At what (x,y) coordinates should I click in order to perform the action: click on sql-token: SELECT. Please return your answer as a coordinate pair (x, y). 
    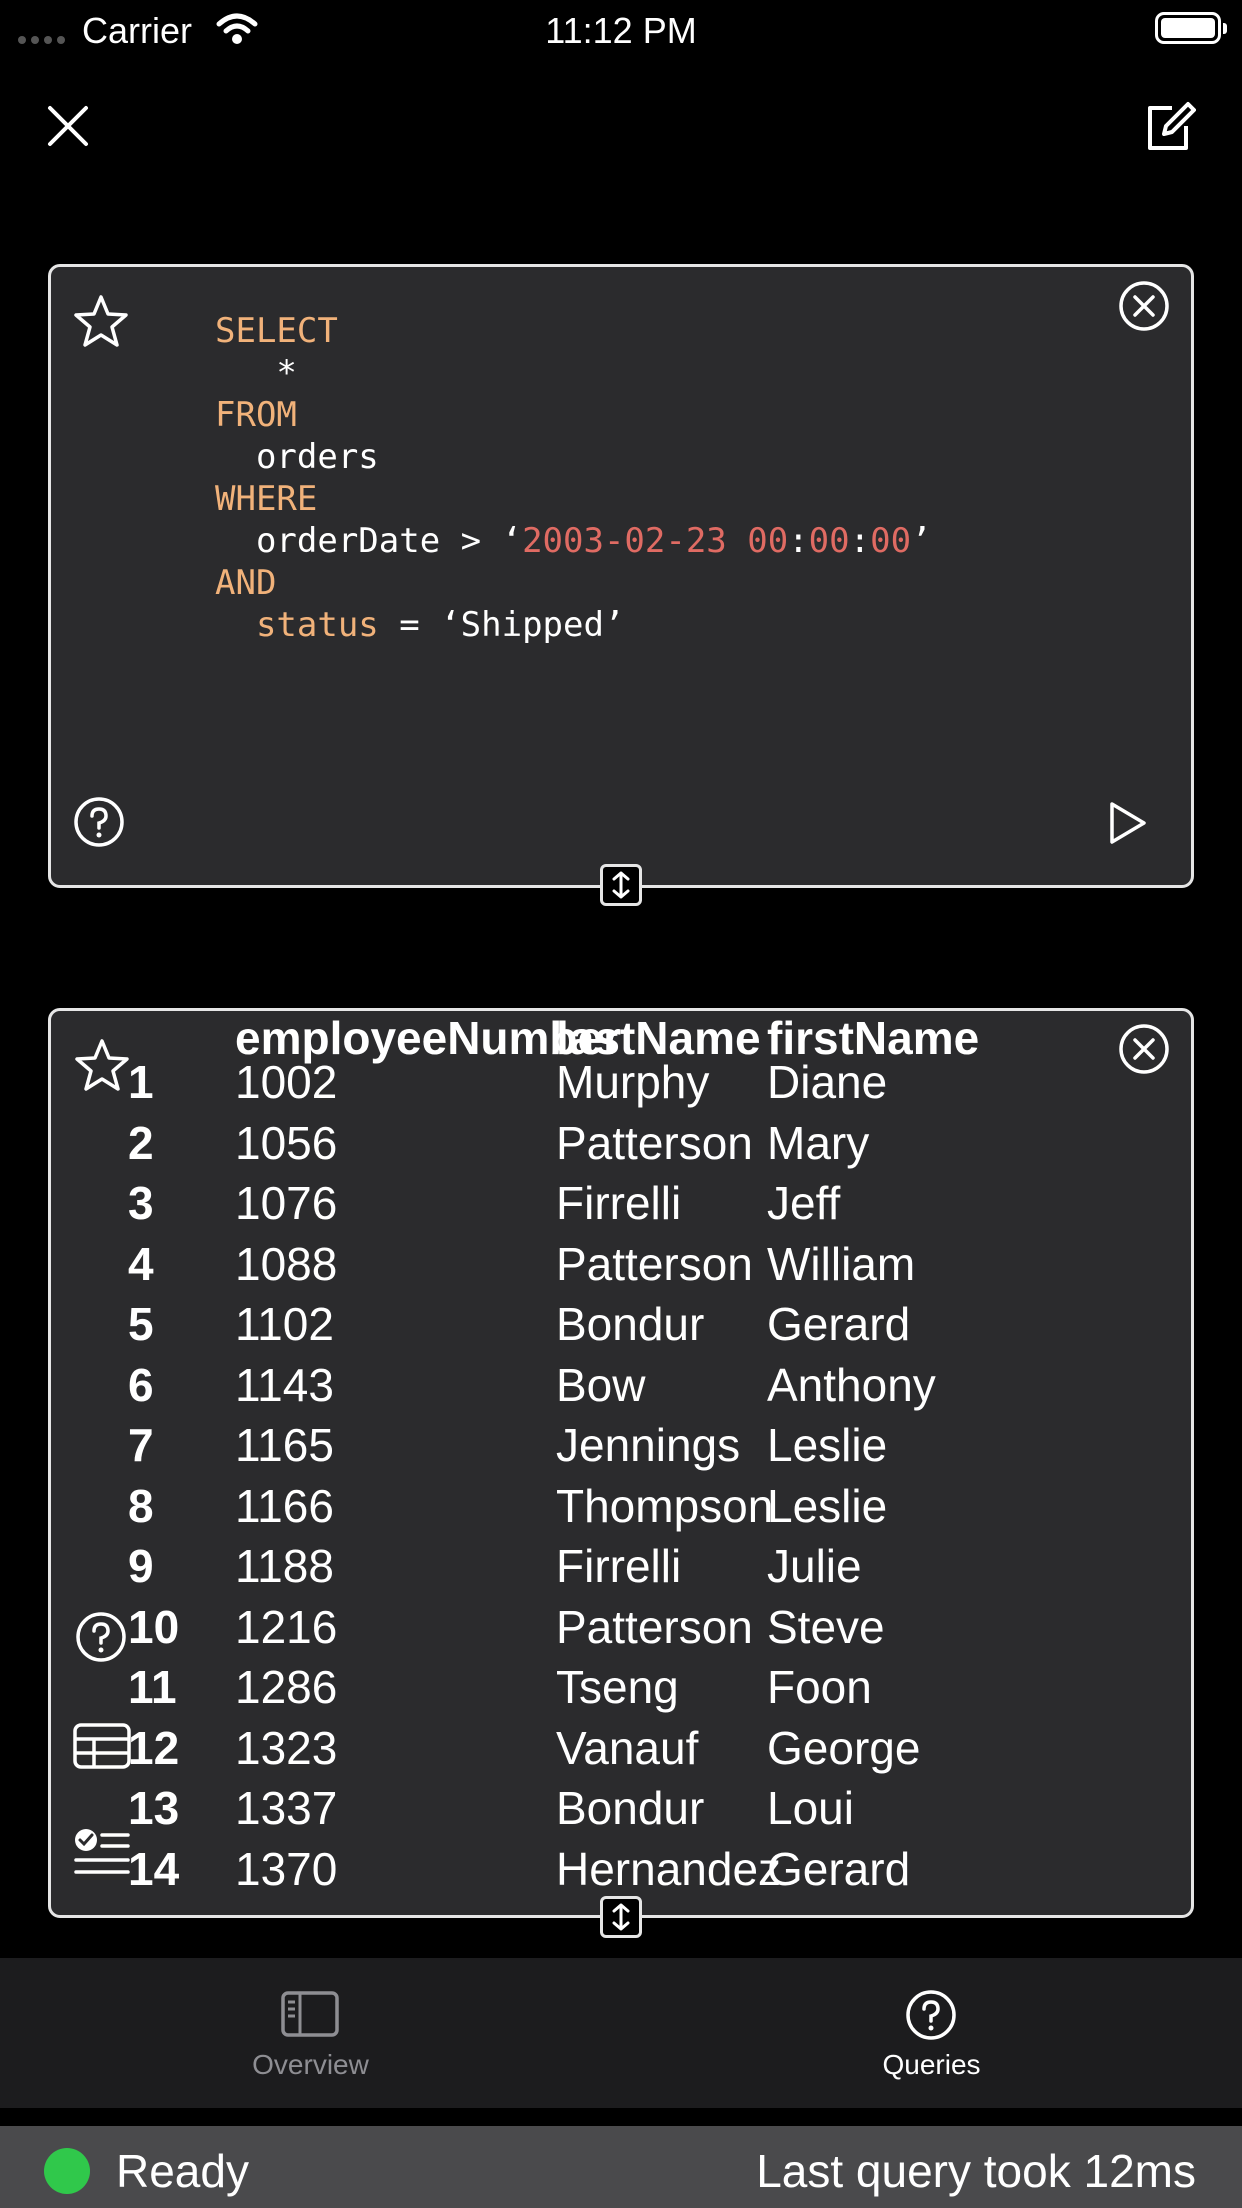
    Looking at the image, I should click on (276, 331).